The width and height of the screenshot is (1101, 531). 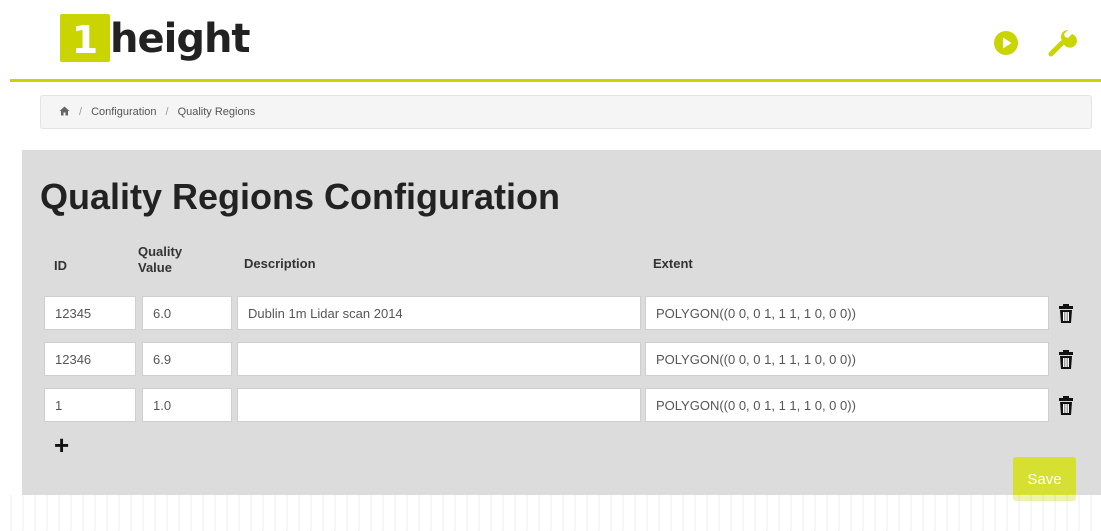 What do you see at coordinates (1062, 43) in the screenshot?
I see `wrench-icon` at bounding box center [1062, 43].